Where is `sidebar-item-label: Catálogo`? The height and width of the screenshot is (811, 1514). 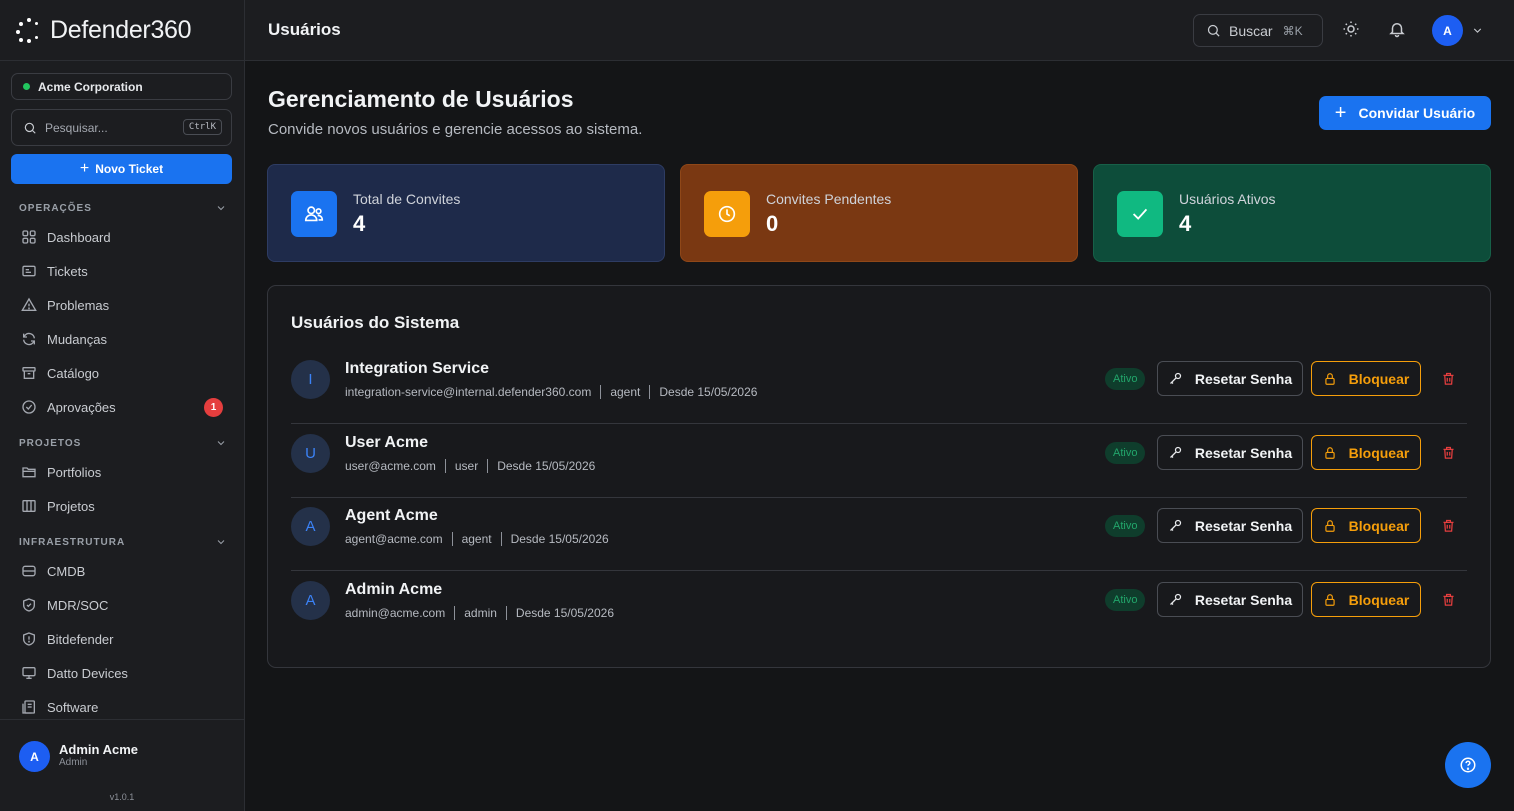
sidebar-item-label: Catálogo is located at coordinates (73, 373).